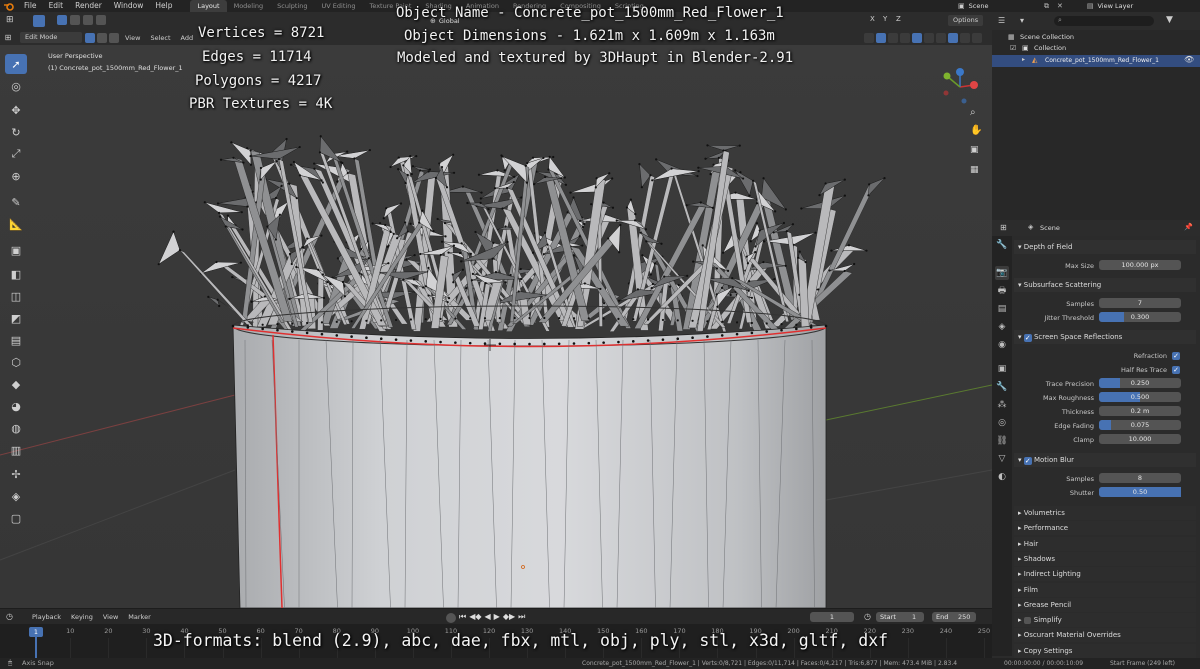  I want to click on clamp-field: 10.000, so click(1140, 439).